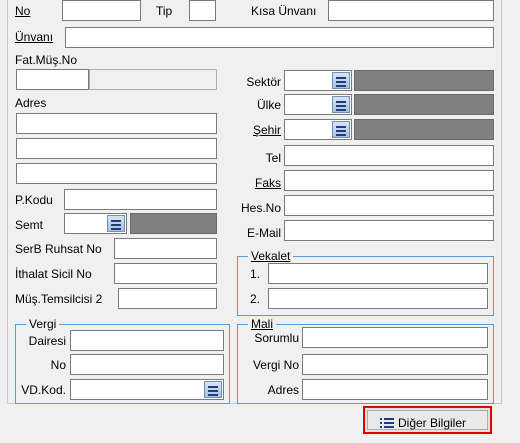 This screenshot has width=520, height=443. Describe the element at coordinates (147, 340) in the screenshot. I see `vergi-dairesi-field` at that location.